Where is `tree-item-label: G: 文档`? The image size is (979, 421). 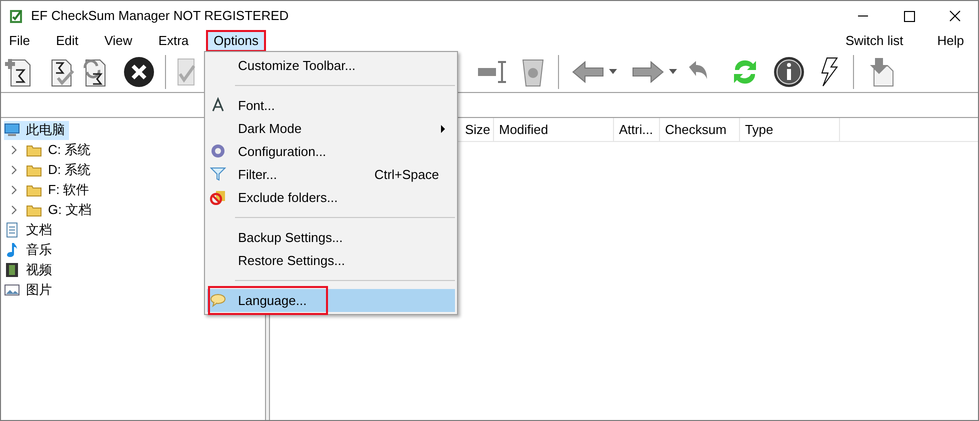
tree-item-label: G: 文档 is located at coordinates (70, 210).